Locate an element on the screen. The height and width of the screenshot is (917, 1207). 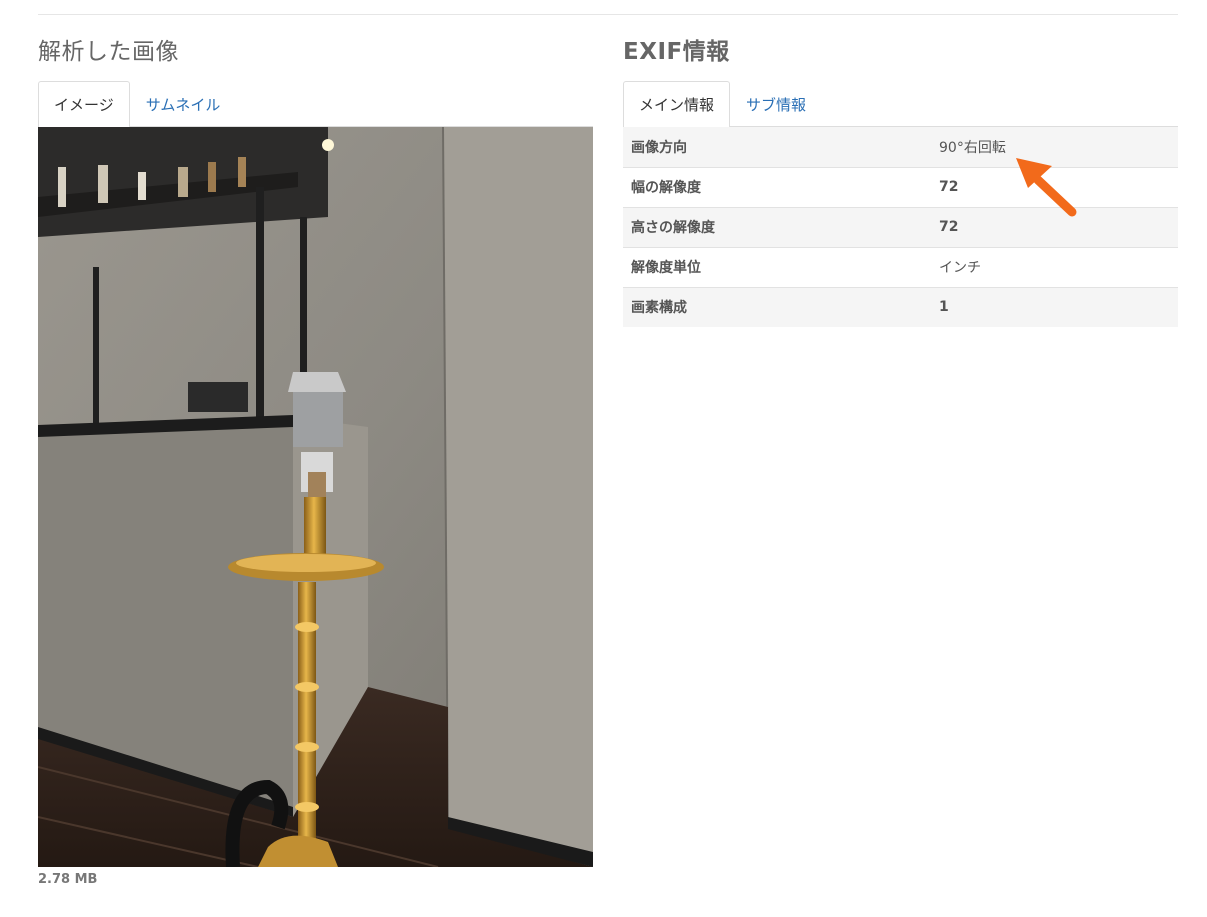
exif-info-title: EXIF情報 is located at coordinates (676, 52).